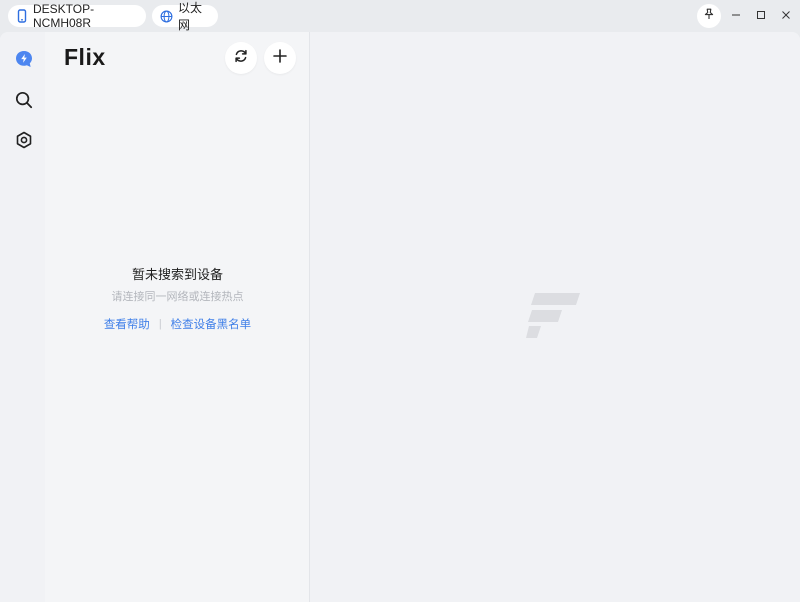 The height and width of the screenshot is (602, 800). What do you see at coordinates (177, 297) in the screenshot?
I see `empty-state-subtitle: 请连接同一网络或连接热点` at bounding box center [177, 297].